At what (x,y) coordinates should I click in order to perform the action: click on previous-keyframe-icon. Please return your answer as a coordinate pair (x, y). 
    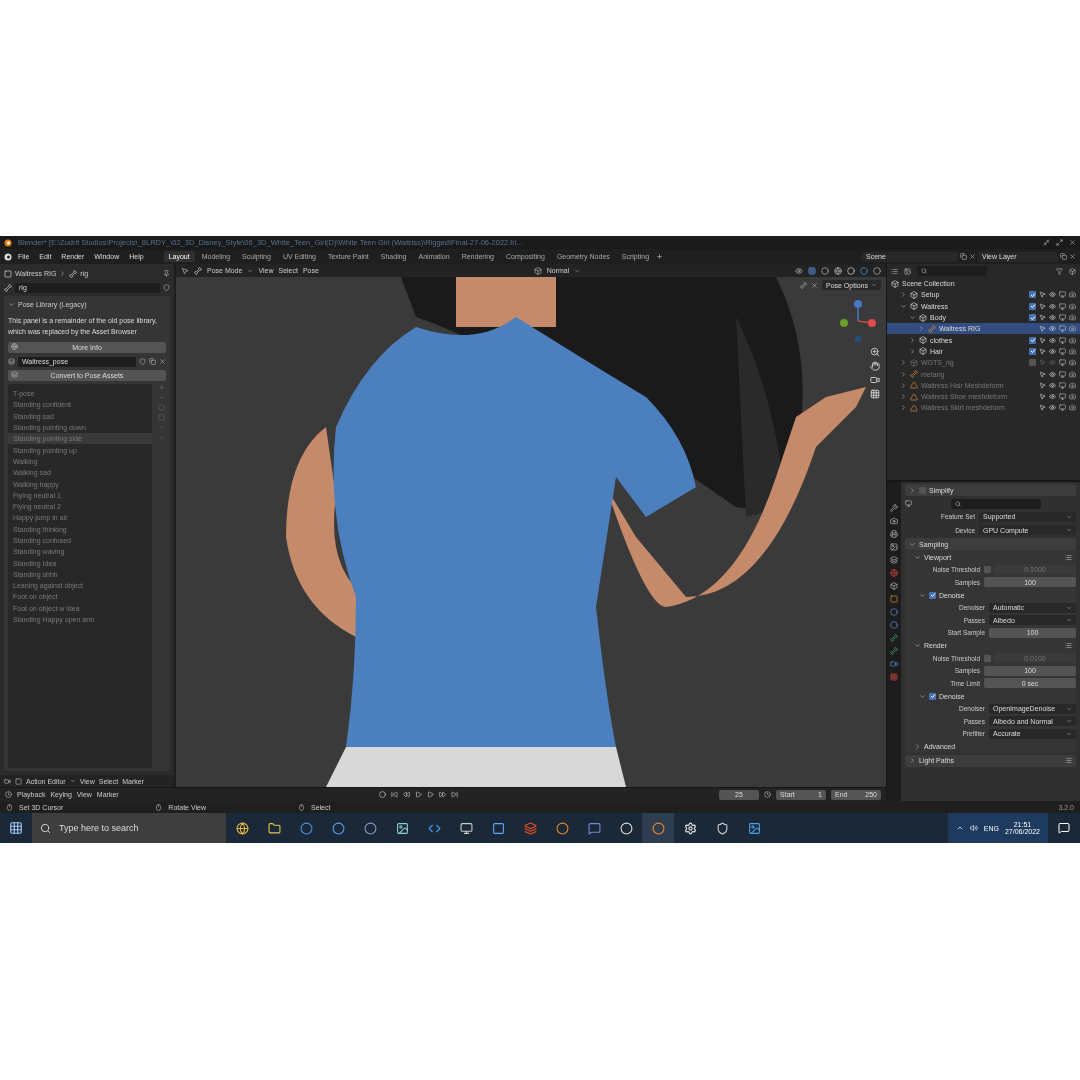
    Looking at the image, I should click on (407, 794).